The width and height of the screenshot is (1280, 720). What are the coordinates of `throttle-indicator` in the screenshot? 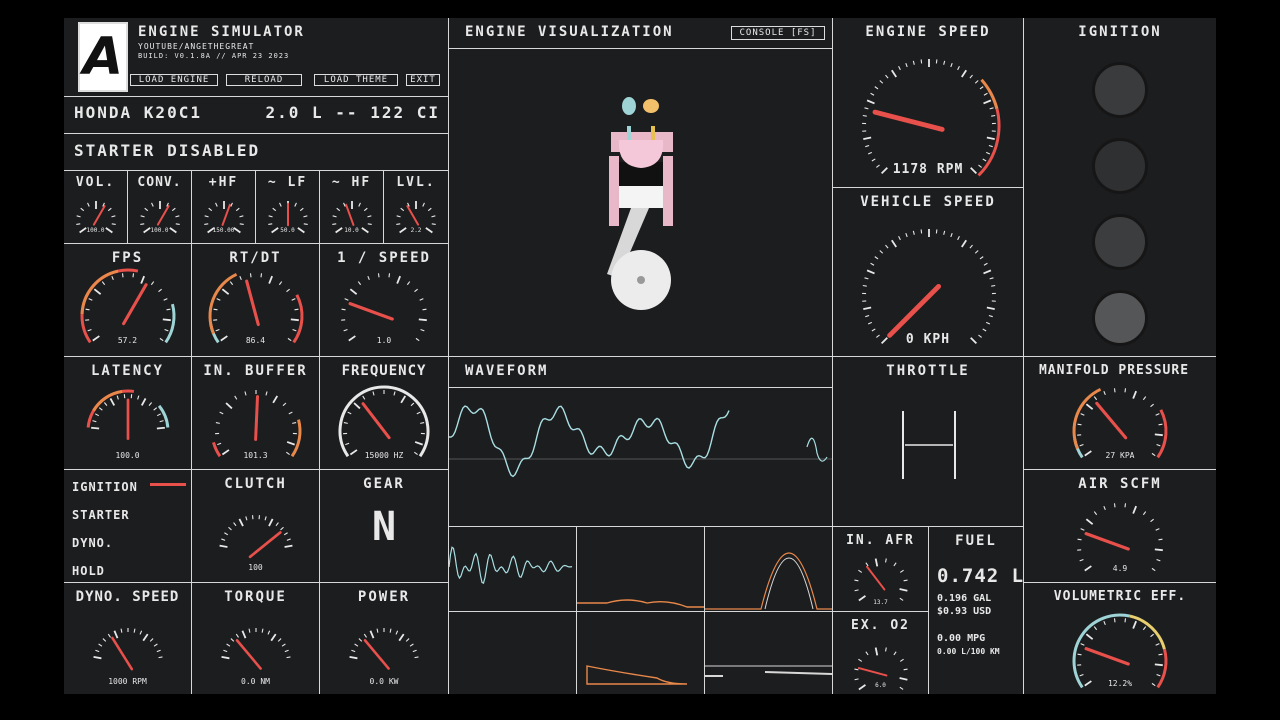 It's located at (928, 442).